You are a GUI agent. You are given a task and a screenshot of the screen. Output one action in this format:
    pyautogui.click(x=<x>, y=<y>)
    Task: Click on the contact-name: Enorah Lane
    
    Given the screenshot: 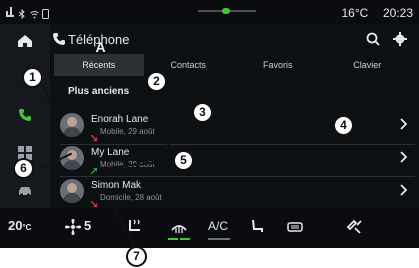 What is the action you would take?
    pyautogui.click(x=120, y=119)
    